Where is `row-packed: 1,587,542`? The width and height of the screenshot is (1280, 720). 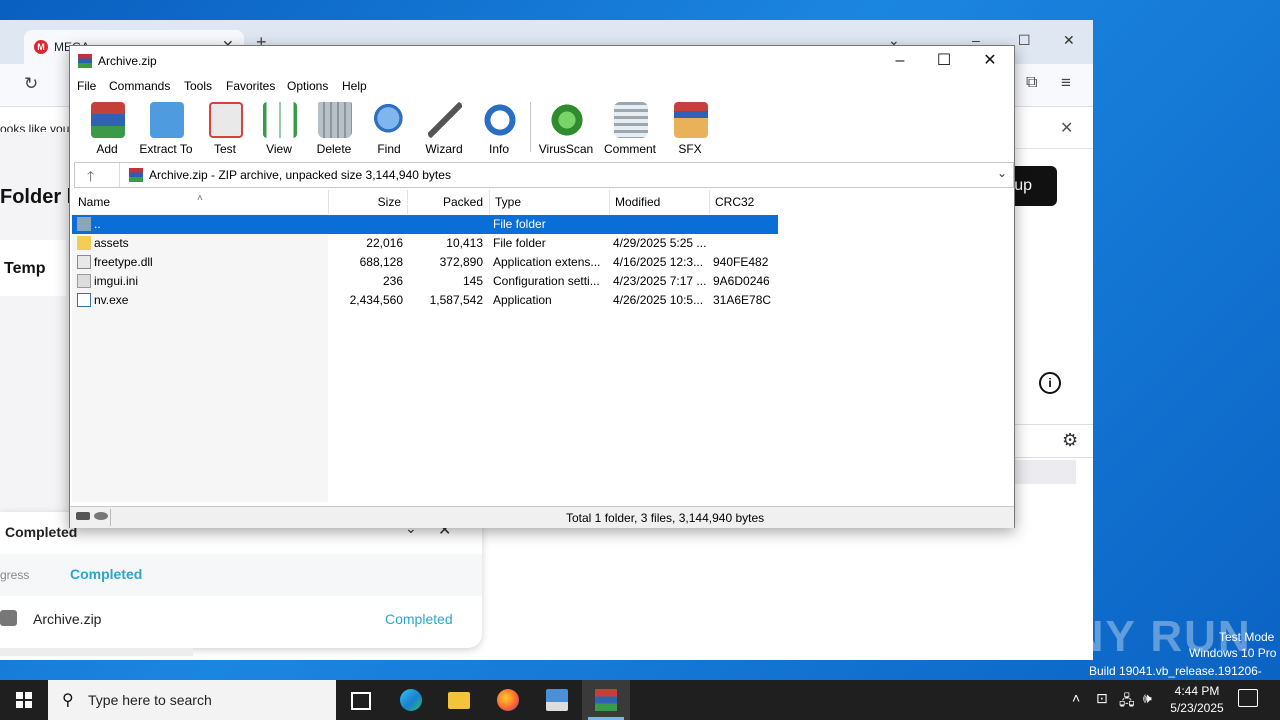 row-packed: 1,587,542 is located at coordinates (456, 300).